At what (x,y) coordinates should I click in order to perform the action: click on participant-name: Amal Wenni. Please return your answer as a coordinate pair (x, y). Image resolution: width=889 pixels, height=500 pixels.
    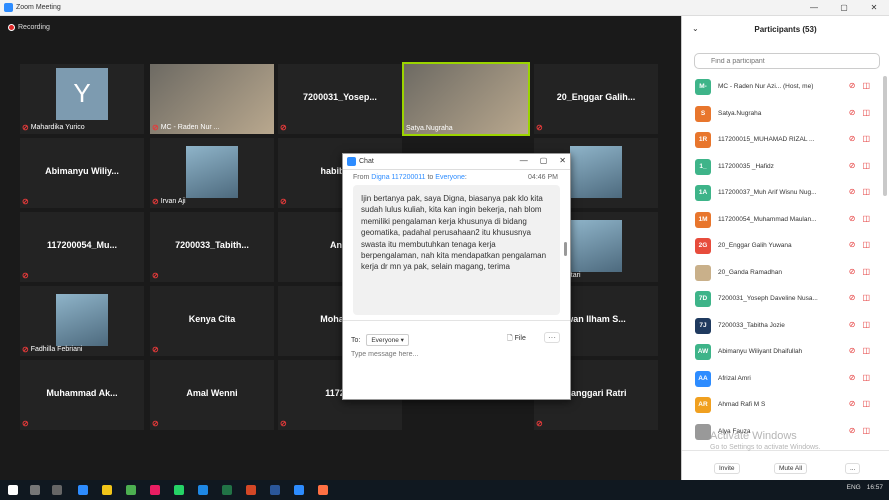
    Looking at the image, I should click on (212, 393).